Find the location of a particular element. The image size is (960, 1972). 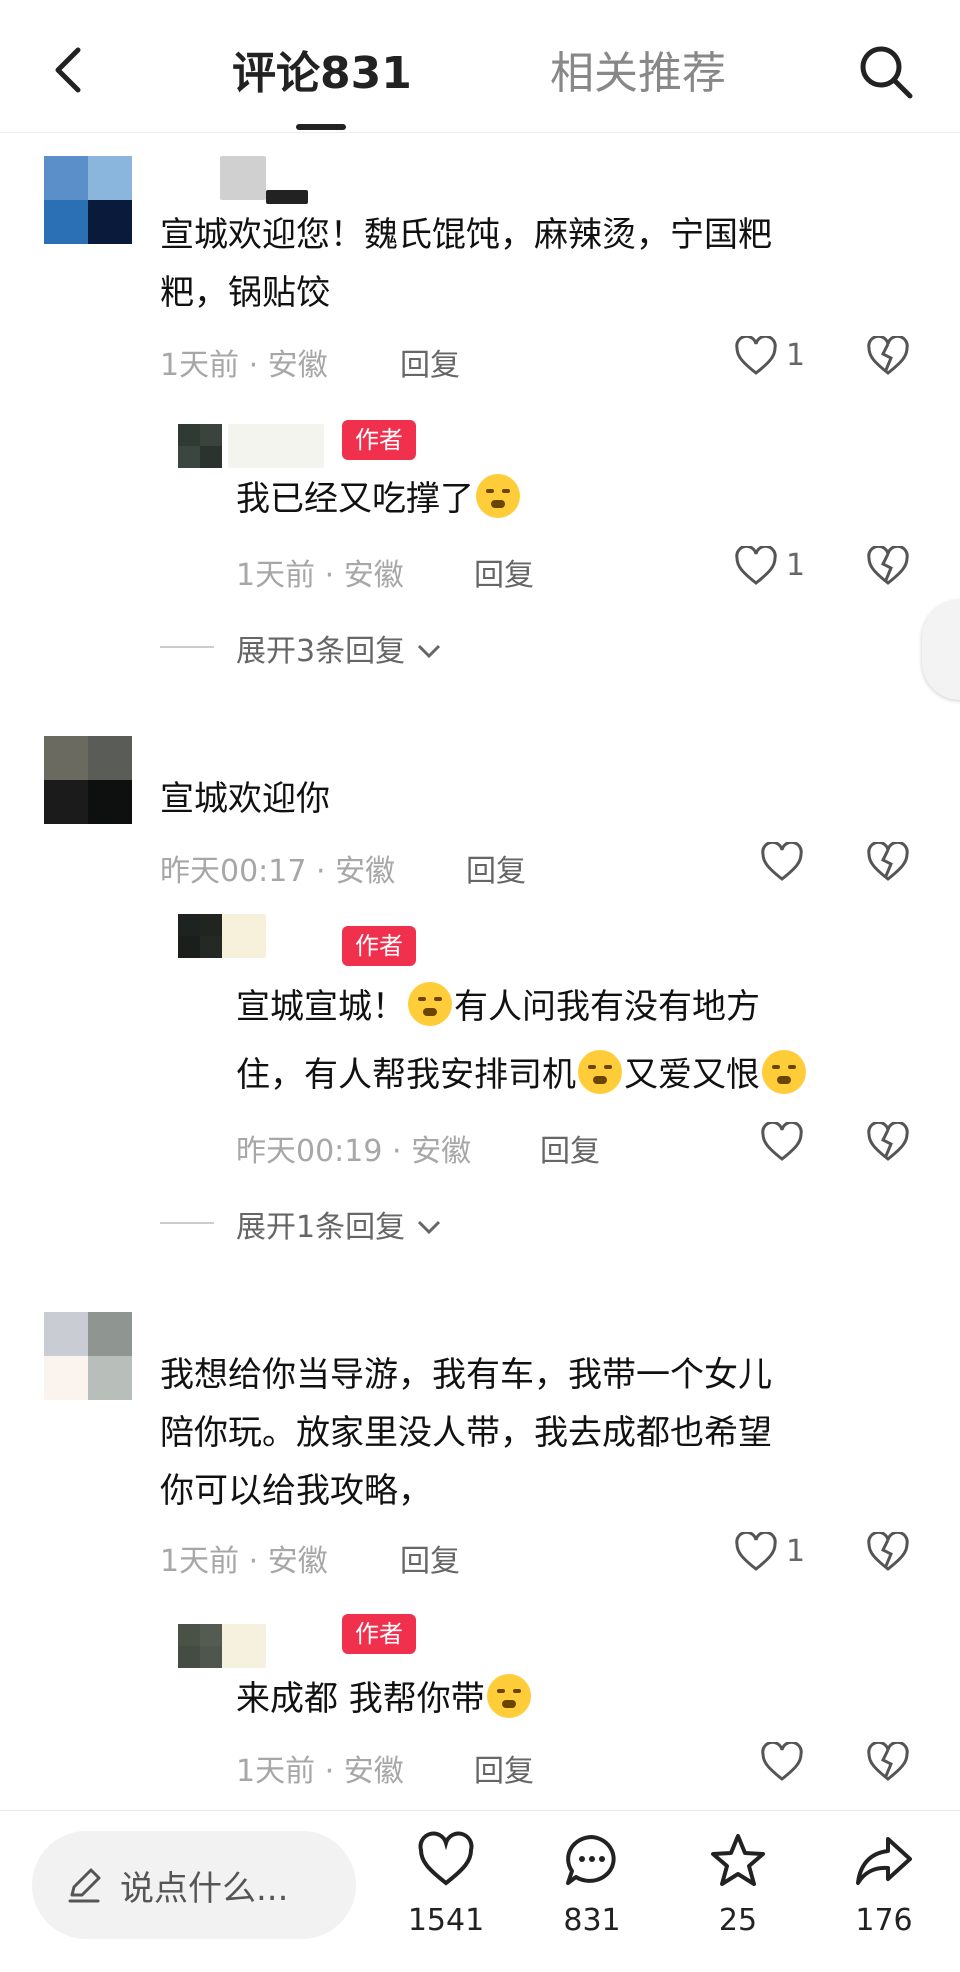

expand-replies-button: 展开1条回复 is located at coordinates (339, 1224).